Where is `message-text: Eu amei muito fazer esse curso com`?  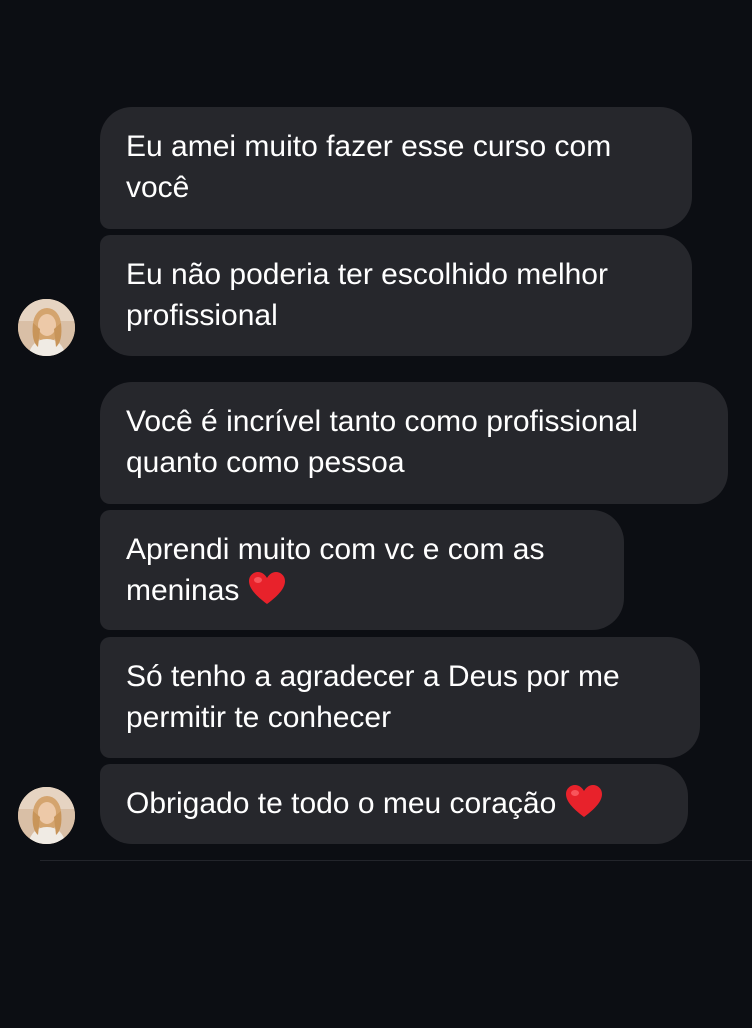
message-text: Eu amei muito fazer esse curso com is located at coordinates (369, 146).